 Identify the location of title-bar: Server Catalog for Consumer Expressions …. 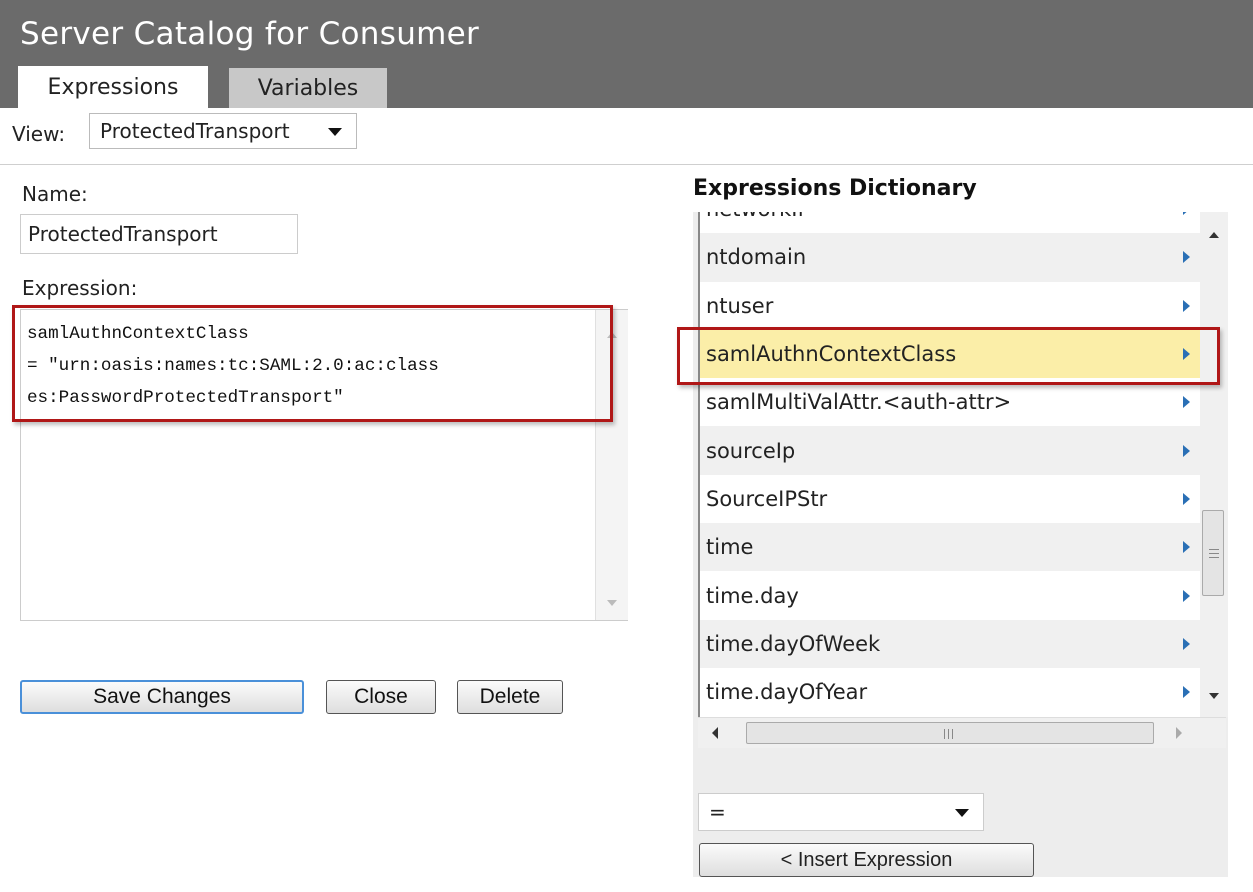
(626, 54).